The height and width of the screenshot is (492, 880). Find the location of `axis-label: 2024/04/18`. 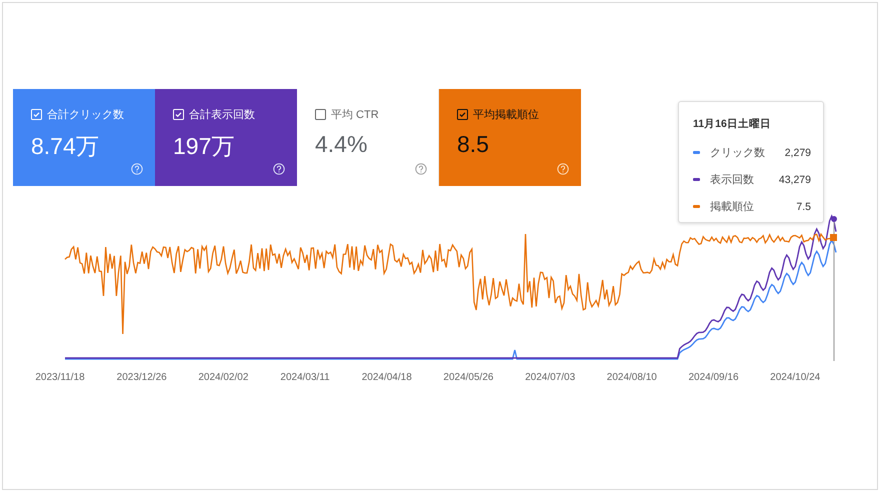

axis-label: 2024/04/18 is located at coordinates (386, 377).